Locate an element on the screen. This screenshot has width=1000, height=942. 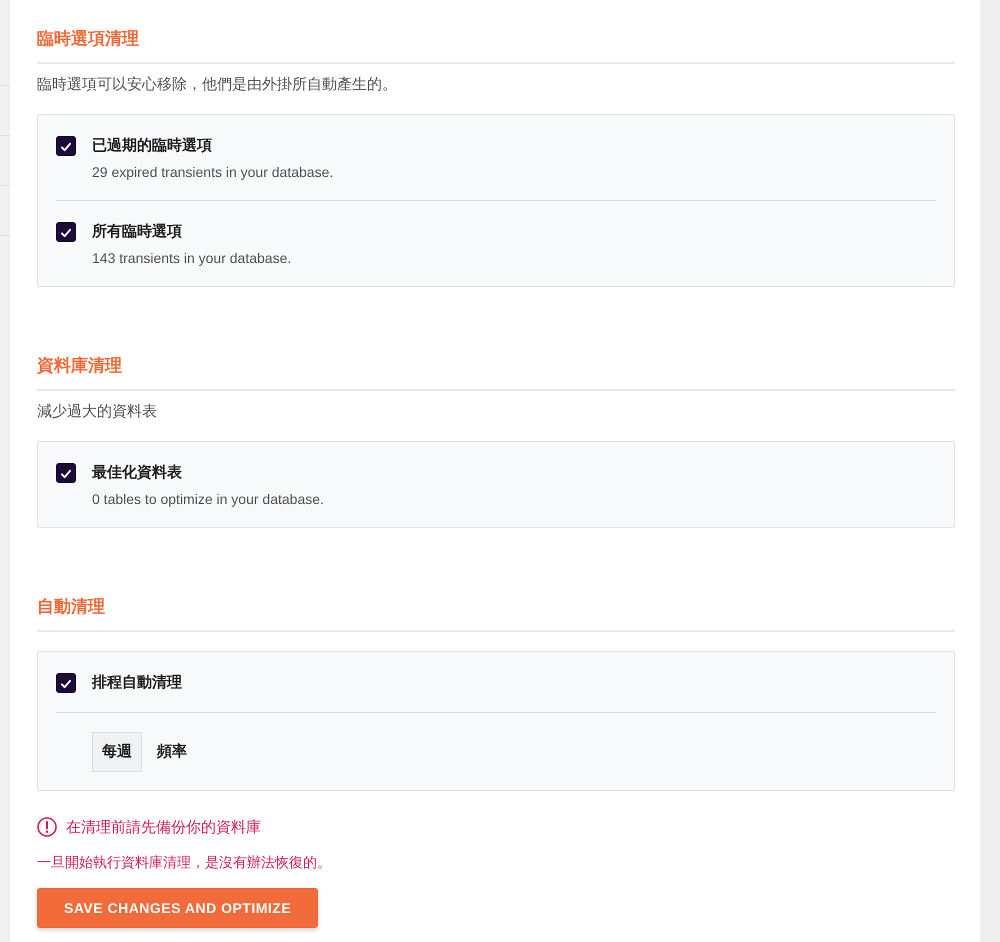
option-detail: 143 transients in your database. is located at coordinates (192, 258).